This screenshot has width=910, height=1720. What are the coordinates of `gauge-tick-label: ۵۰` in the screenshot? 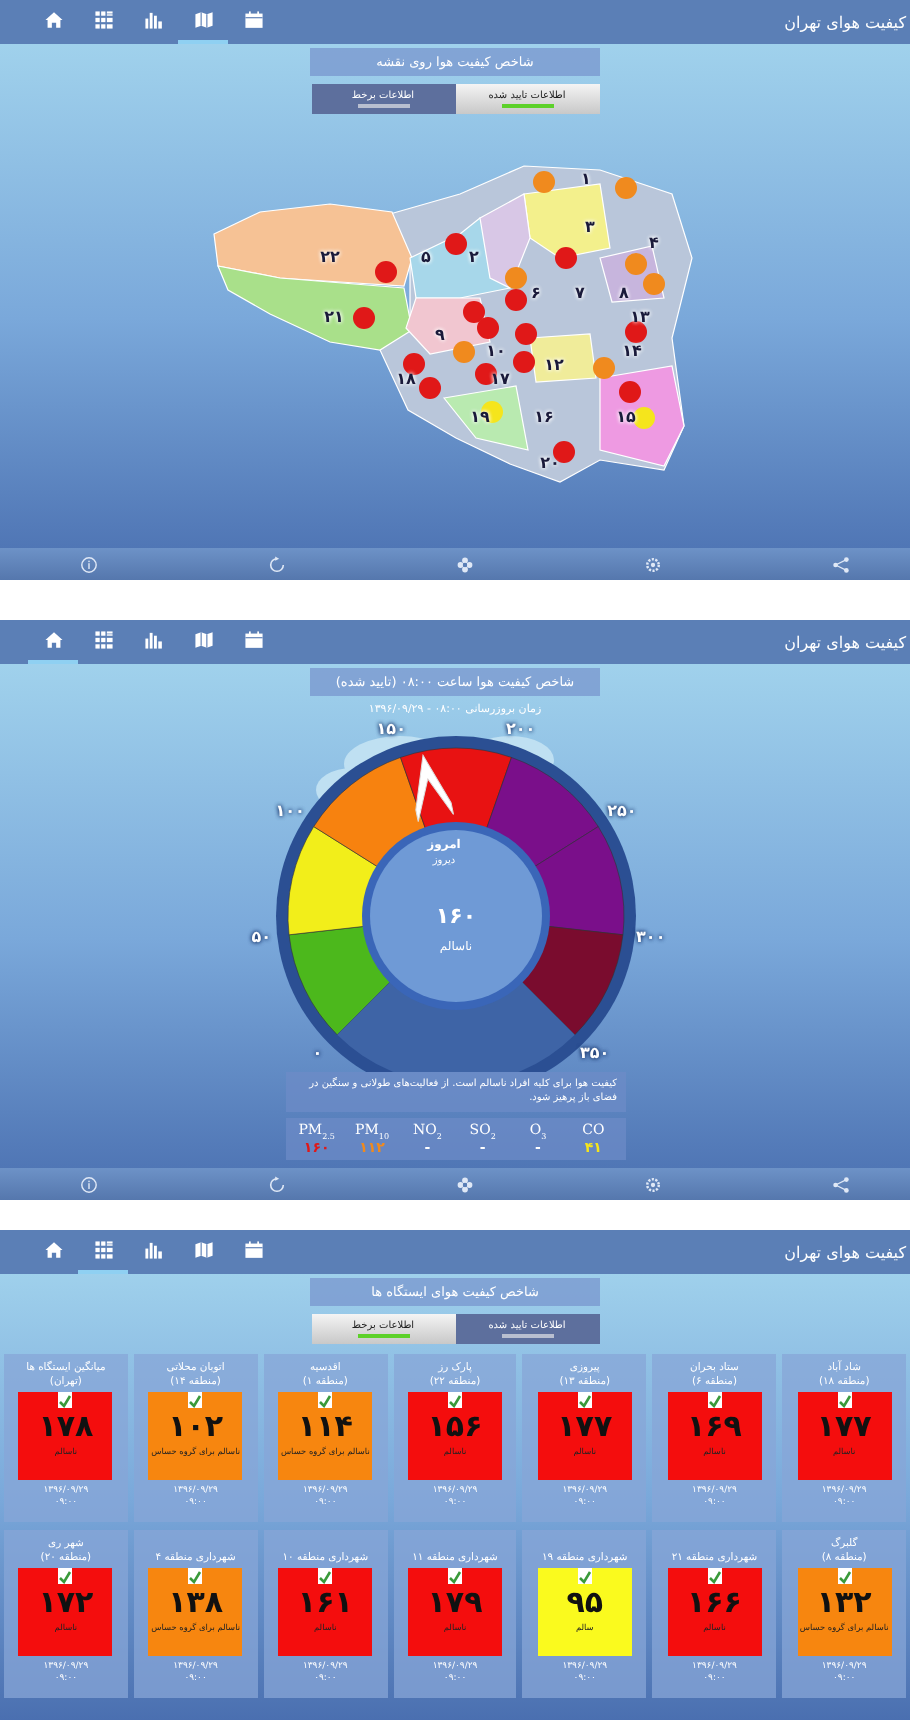 It's located at (261, 937).